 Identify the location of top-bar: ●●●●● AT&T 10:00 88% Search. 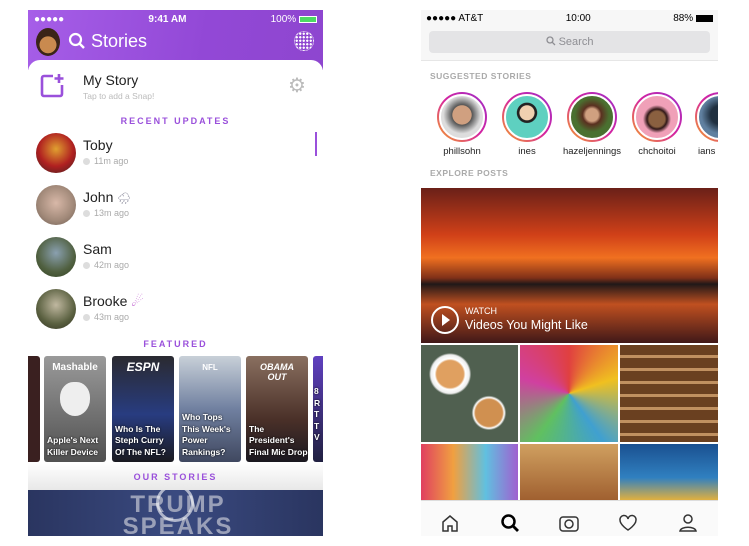
(569, 35).